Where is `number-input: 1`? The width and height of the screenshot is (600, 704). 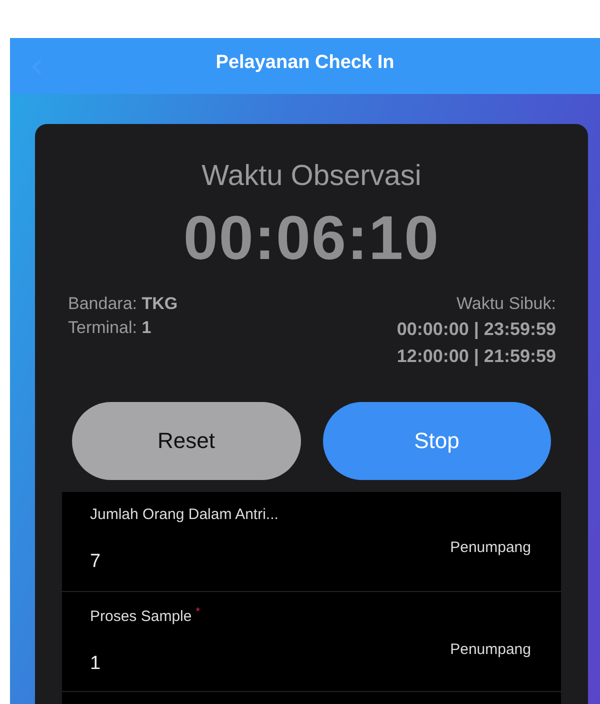
number-input: 1 is located at coordinates (95, 664).